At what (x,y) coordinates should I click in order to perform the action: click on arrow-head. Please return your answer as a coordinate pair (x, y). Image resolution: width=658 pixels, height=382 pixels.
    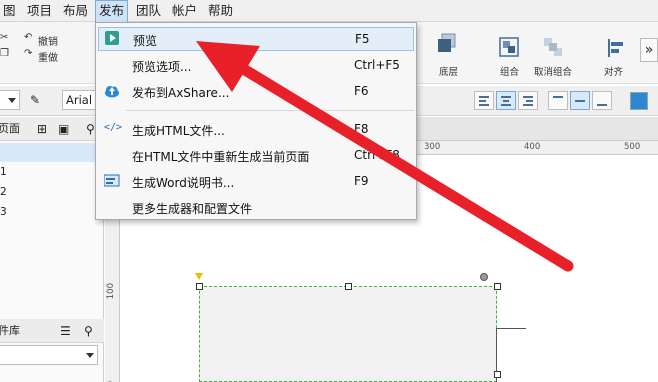
    Looking at the image, I should click on (228, 66).